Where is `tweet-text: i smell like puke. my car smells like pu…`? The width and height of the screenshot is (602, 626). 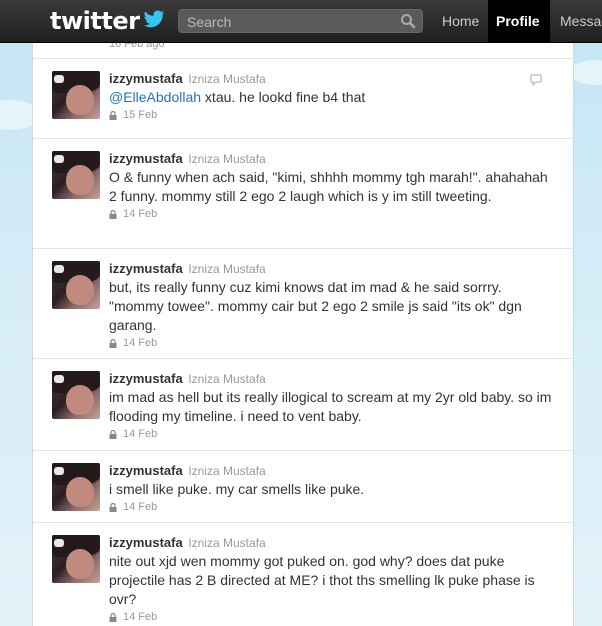
tweet-text: i smell like puke. my car smells like pu… is located at coordinates (237, 489).